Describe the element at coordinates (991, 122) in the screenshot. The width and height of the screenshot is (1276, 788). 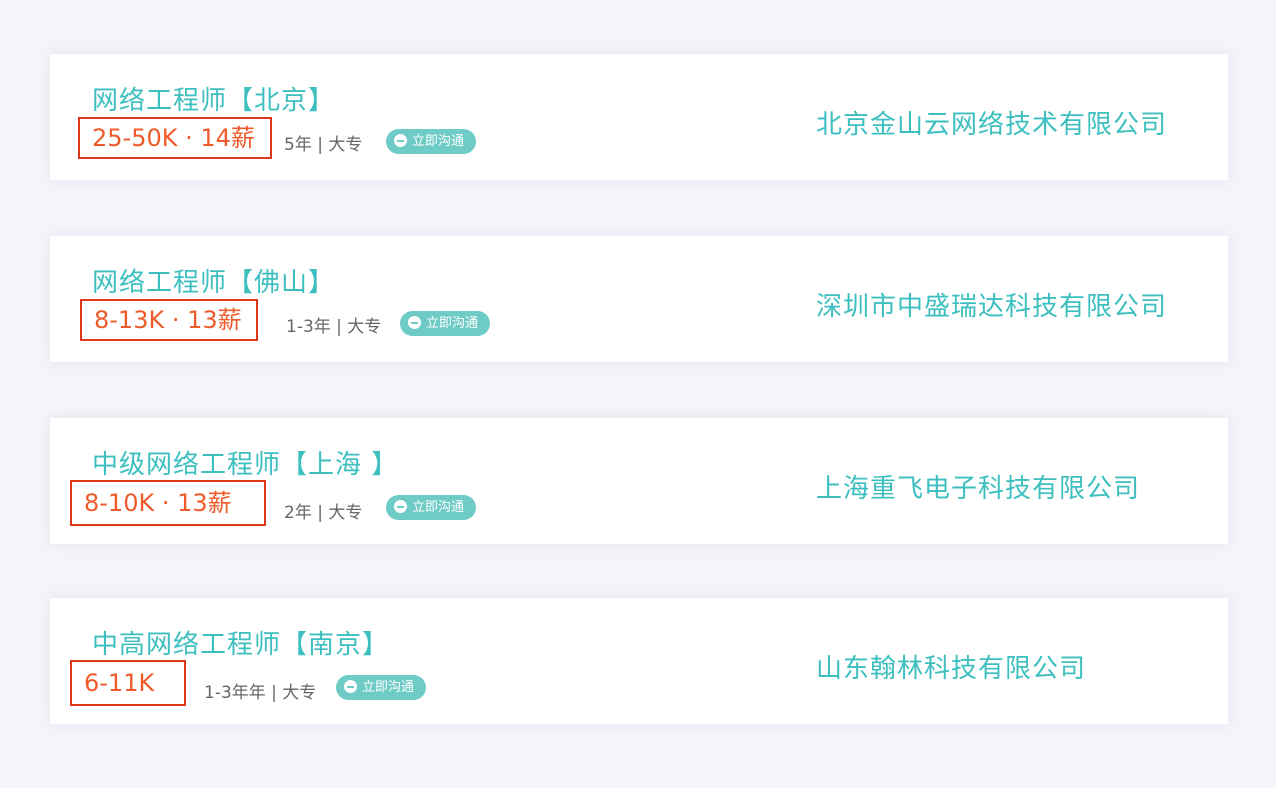
I see `company-name: 北京金山云网络技术有限公司` at that location.